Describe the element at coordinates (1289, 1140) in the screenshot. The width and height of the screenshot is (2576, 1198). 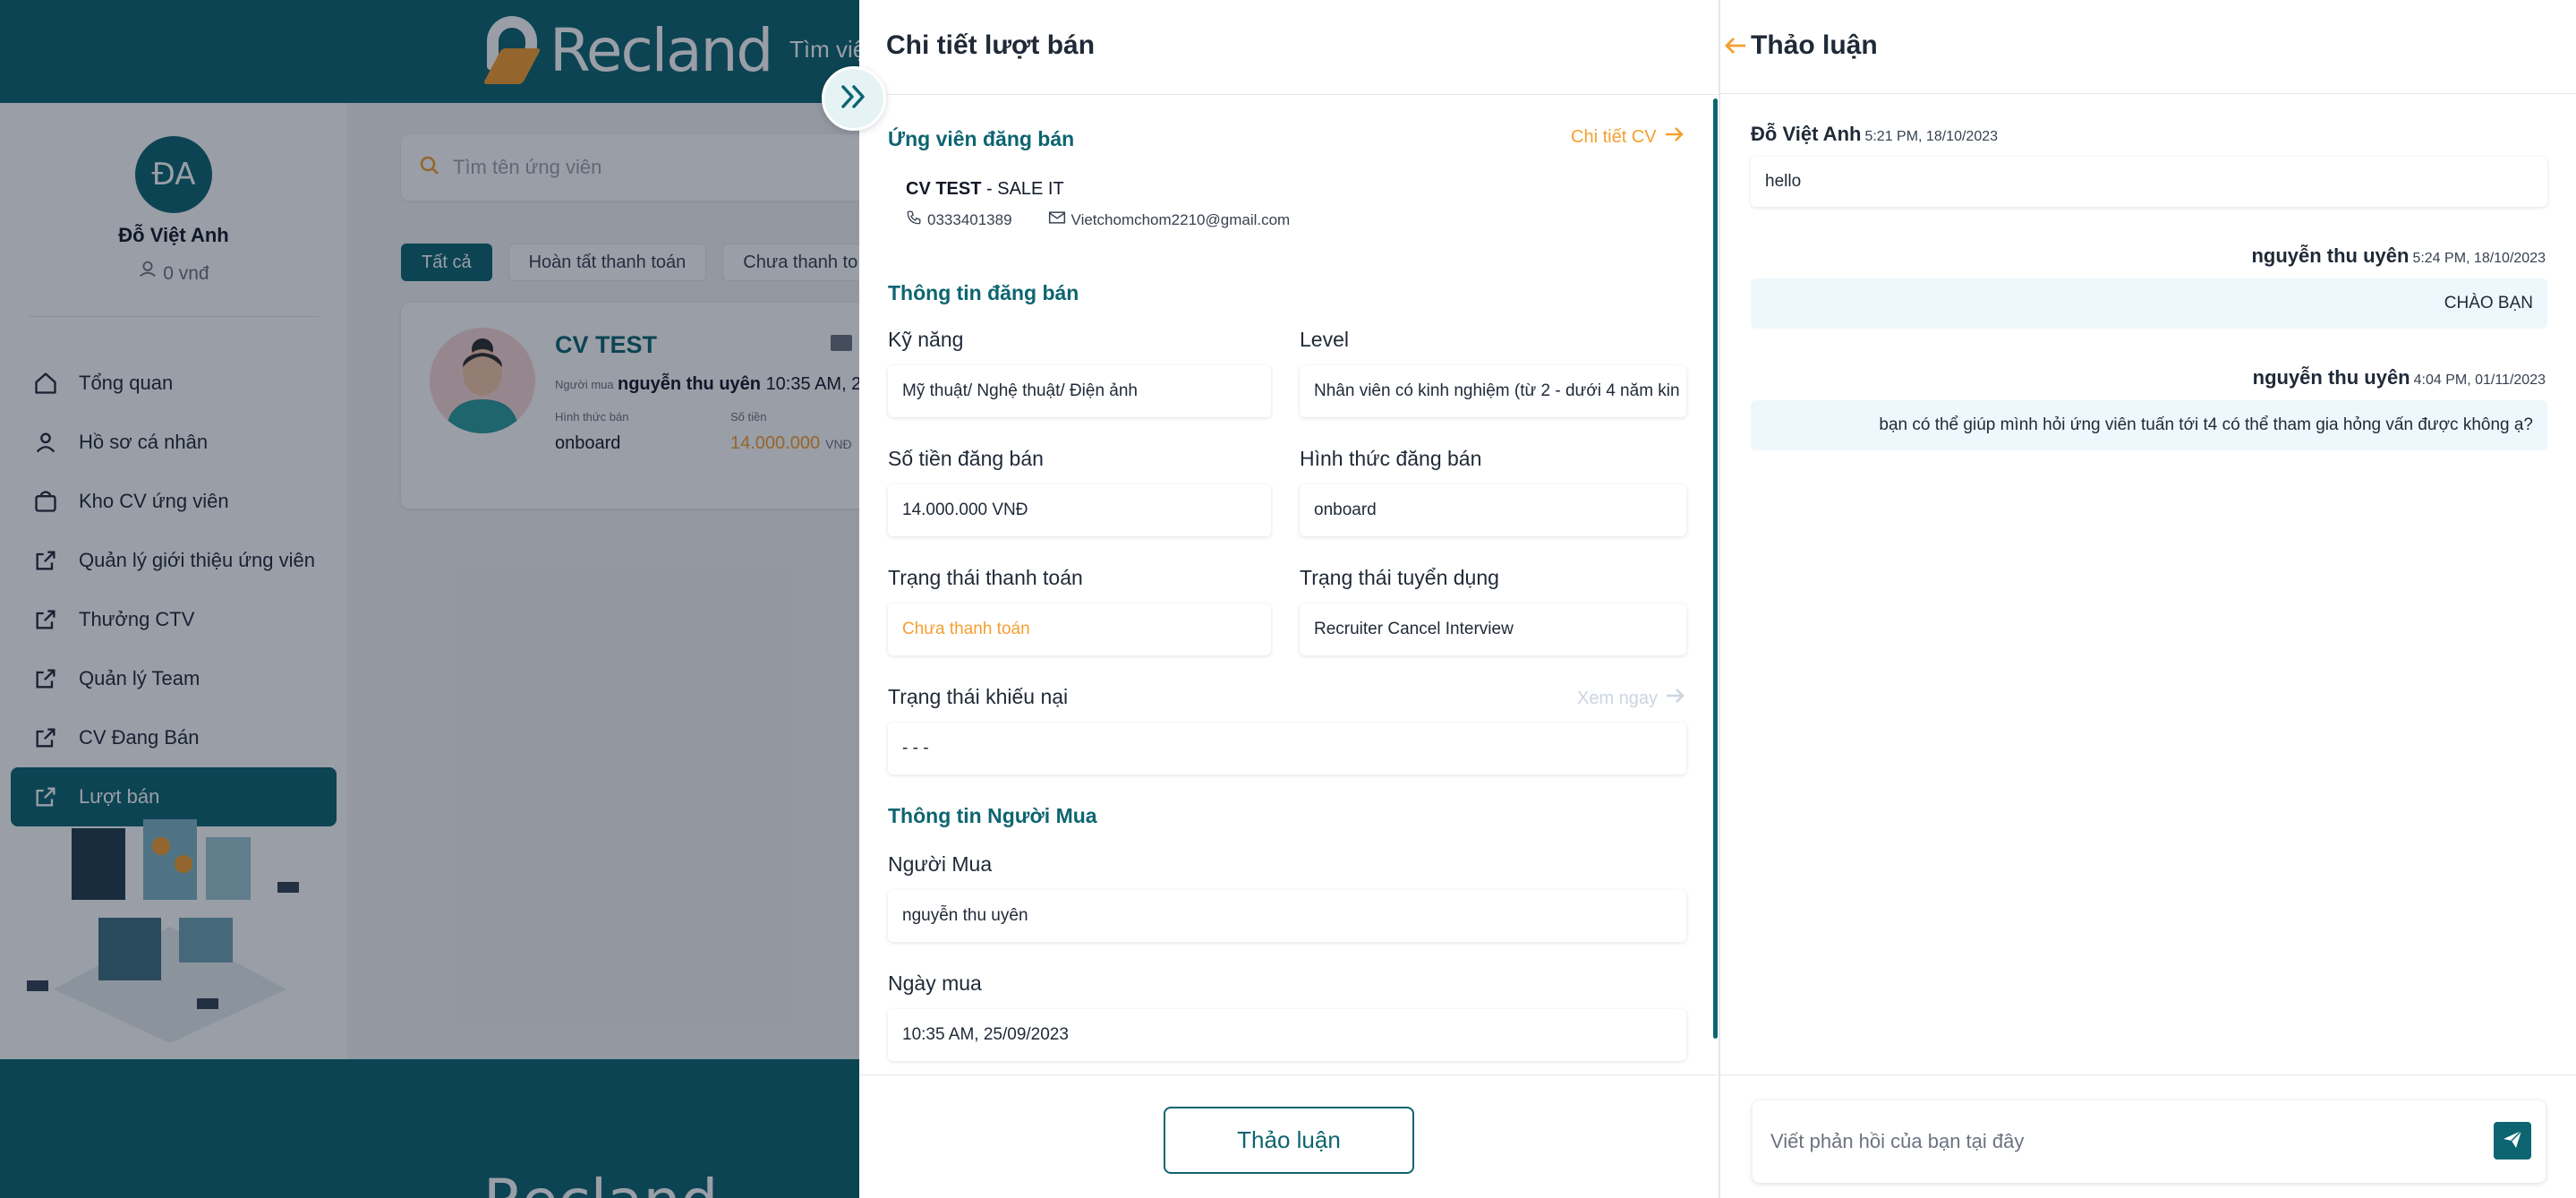
I see `discuss-button: Thảo luận` at that location.